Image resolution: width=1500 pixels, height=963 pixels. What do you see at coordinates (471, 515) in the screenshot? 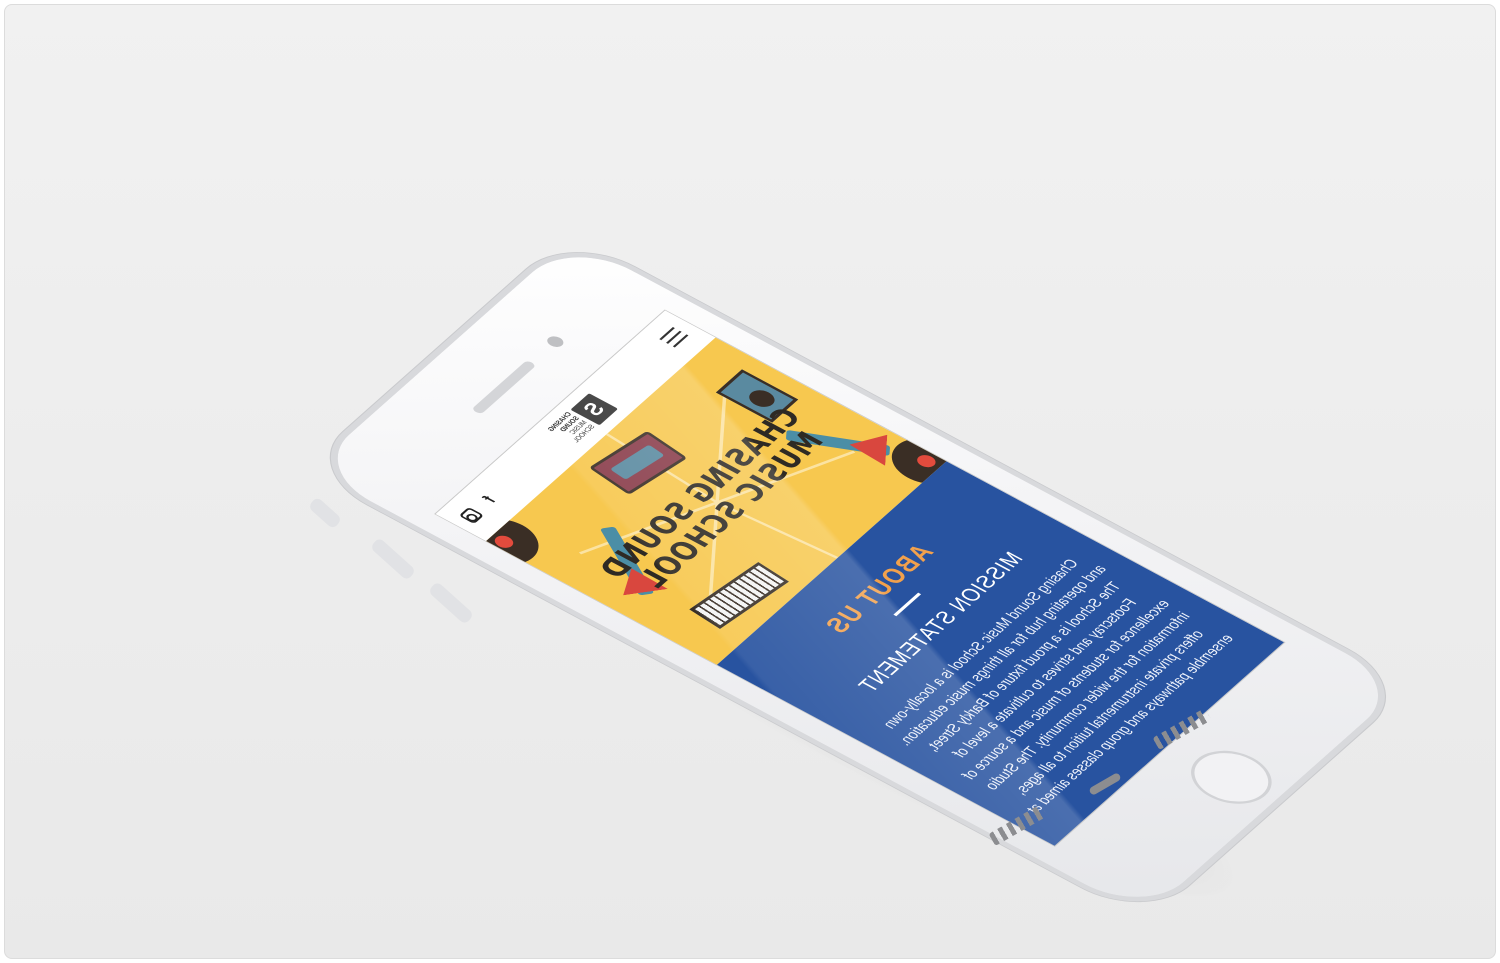
I see `instagram-icon` at bounding box center [471, 515].